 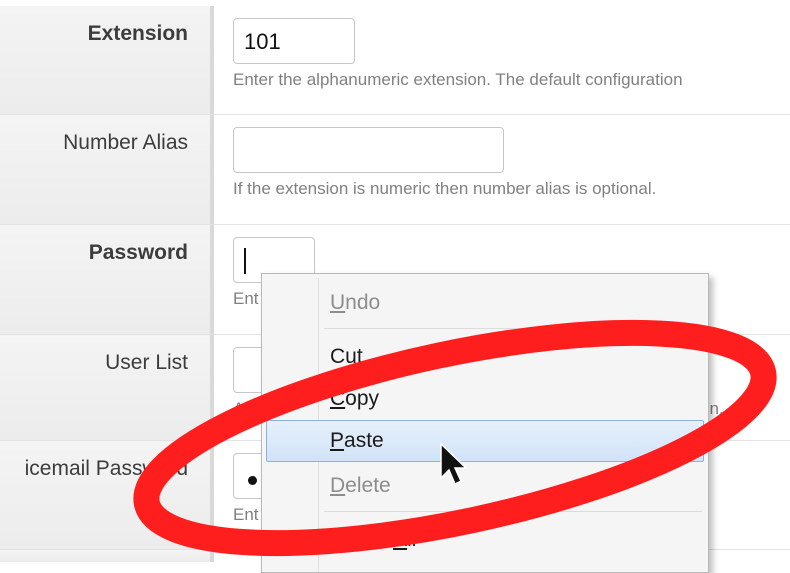 I want to click on menu-item-label: Cut, so click(x=346, y=356).